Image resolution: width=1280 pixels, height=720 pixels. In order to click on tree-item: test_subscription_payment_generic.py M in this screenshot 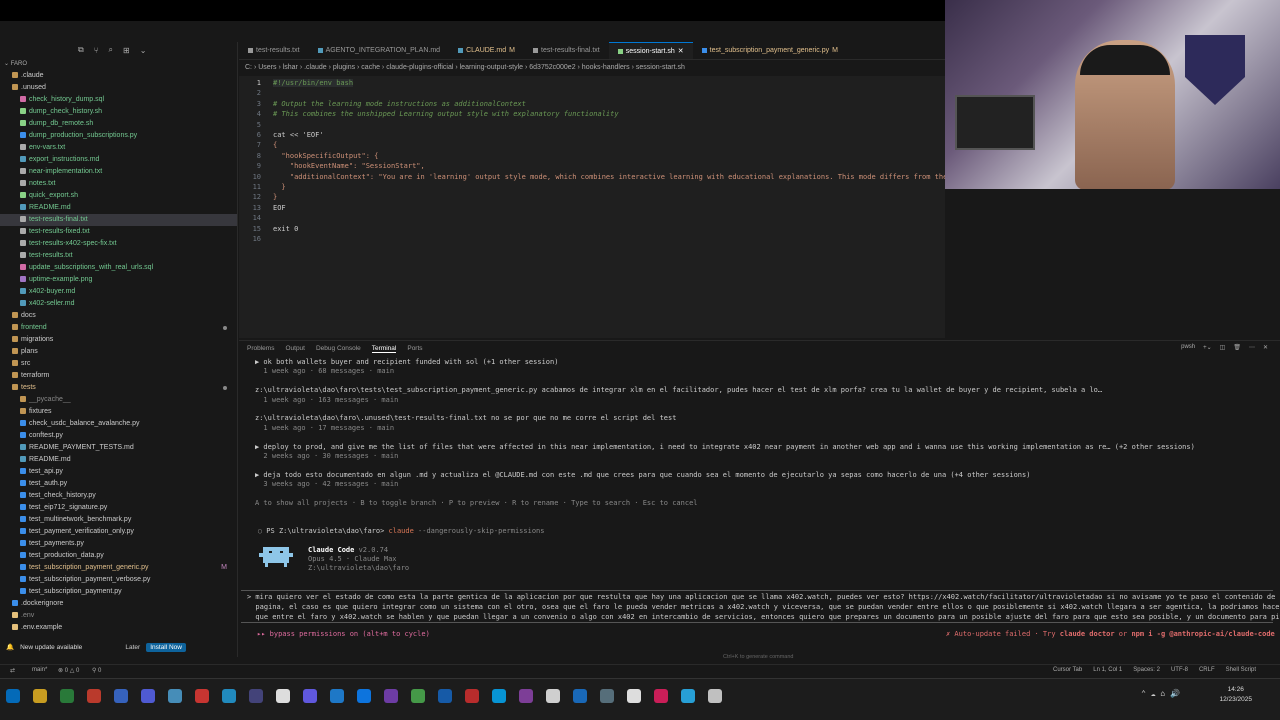, I will do `click(118, 568)`.